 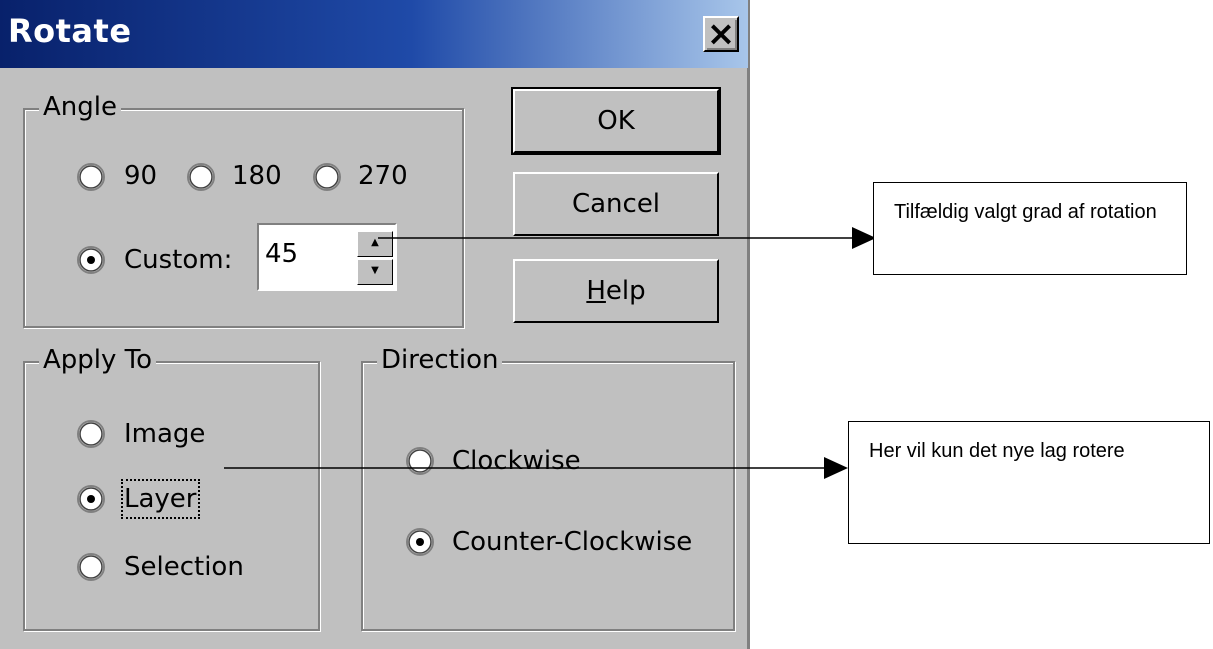 I want to click on close-button: ×, so click(x=721, y=34).